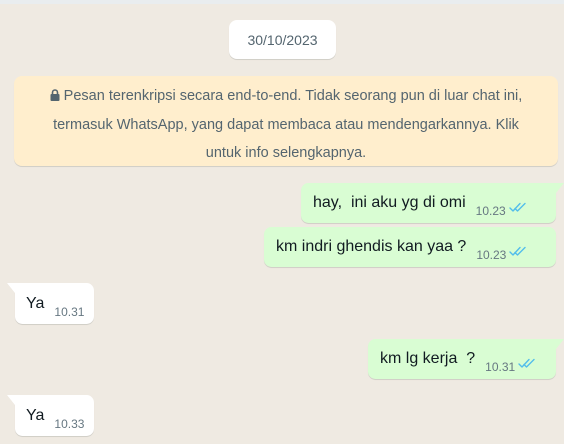 This screenshot has width=564, height=444. I want to click on outgoing-message: km lg kerja ? 10.31, so click(466, 359).